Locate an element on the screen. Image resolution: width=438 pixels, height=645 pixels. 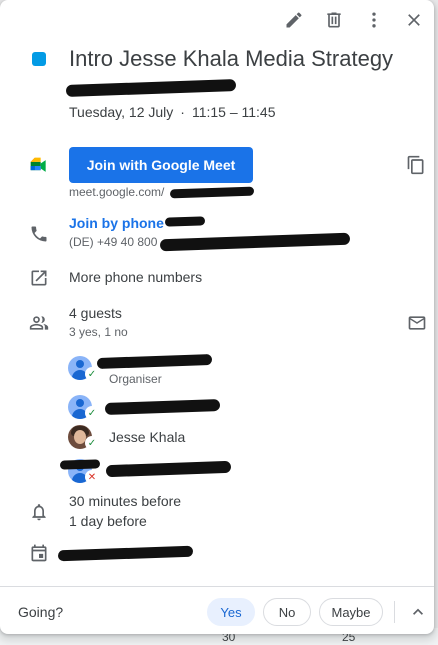
open-in-new-icon is located at coordinates (39, 278).